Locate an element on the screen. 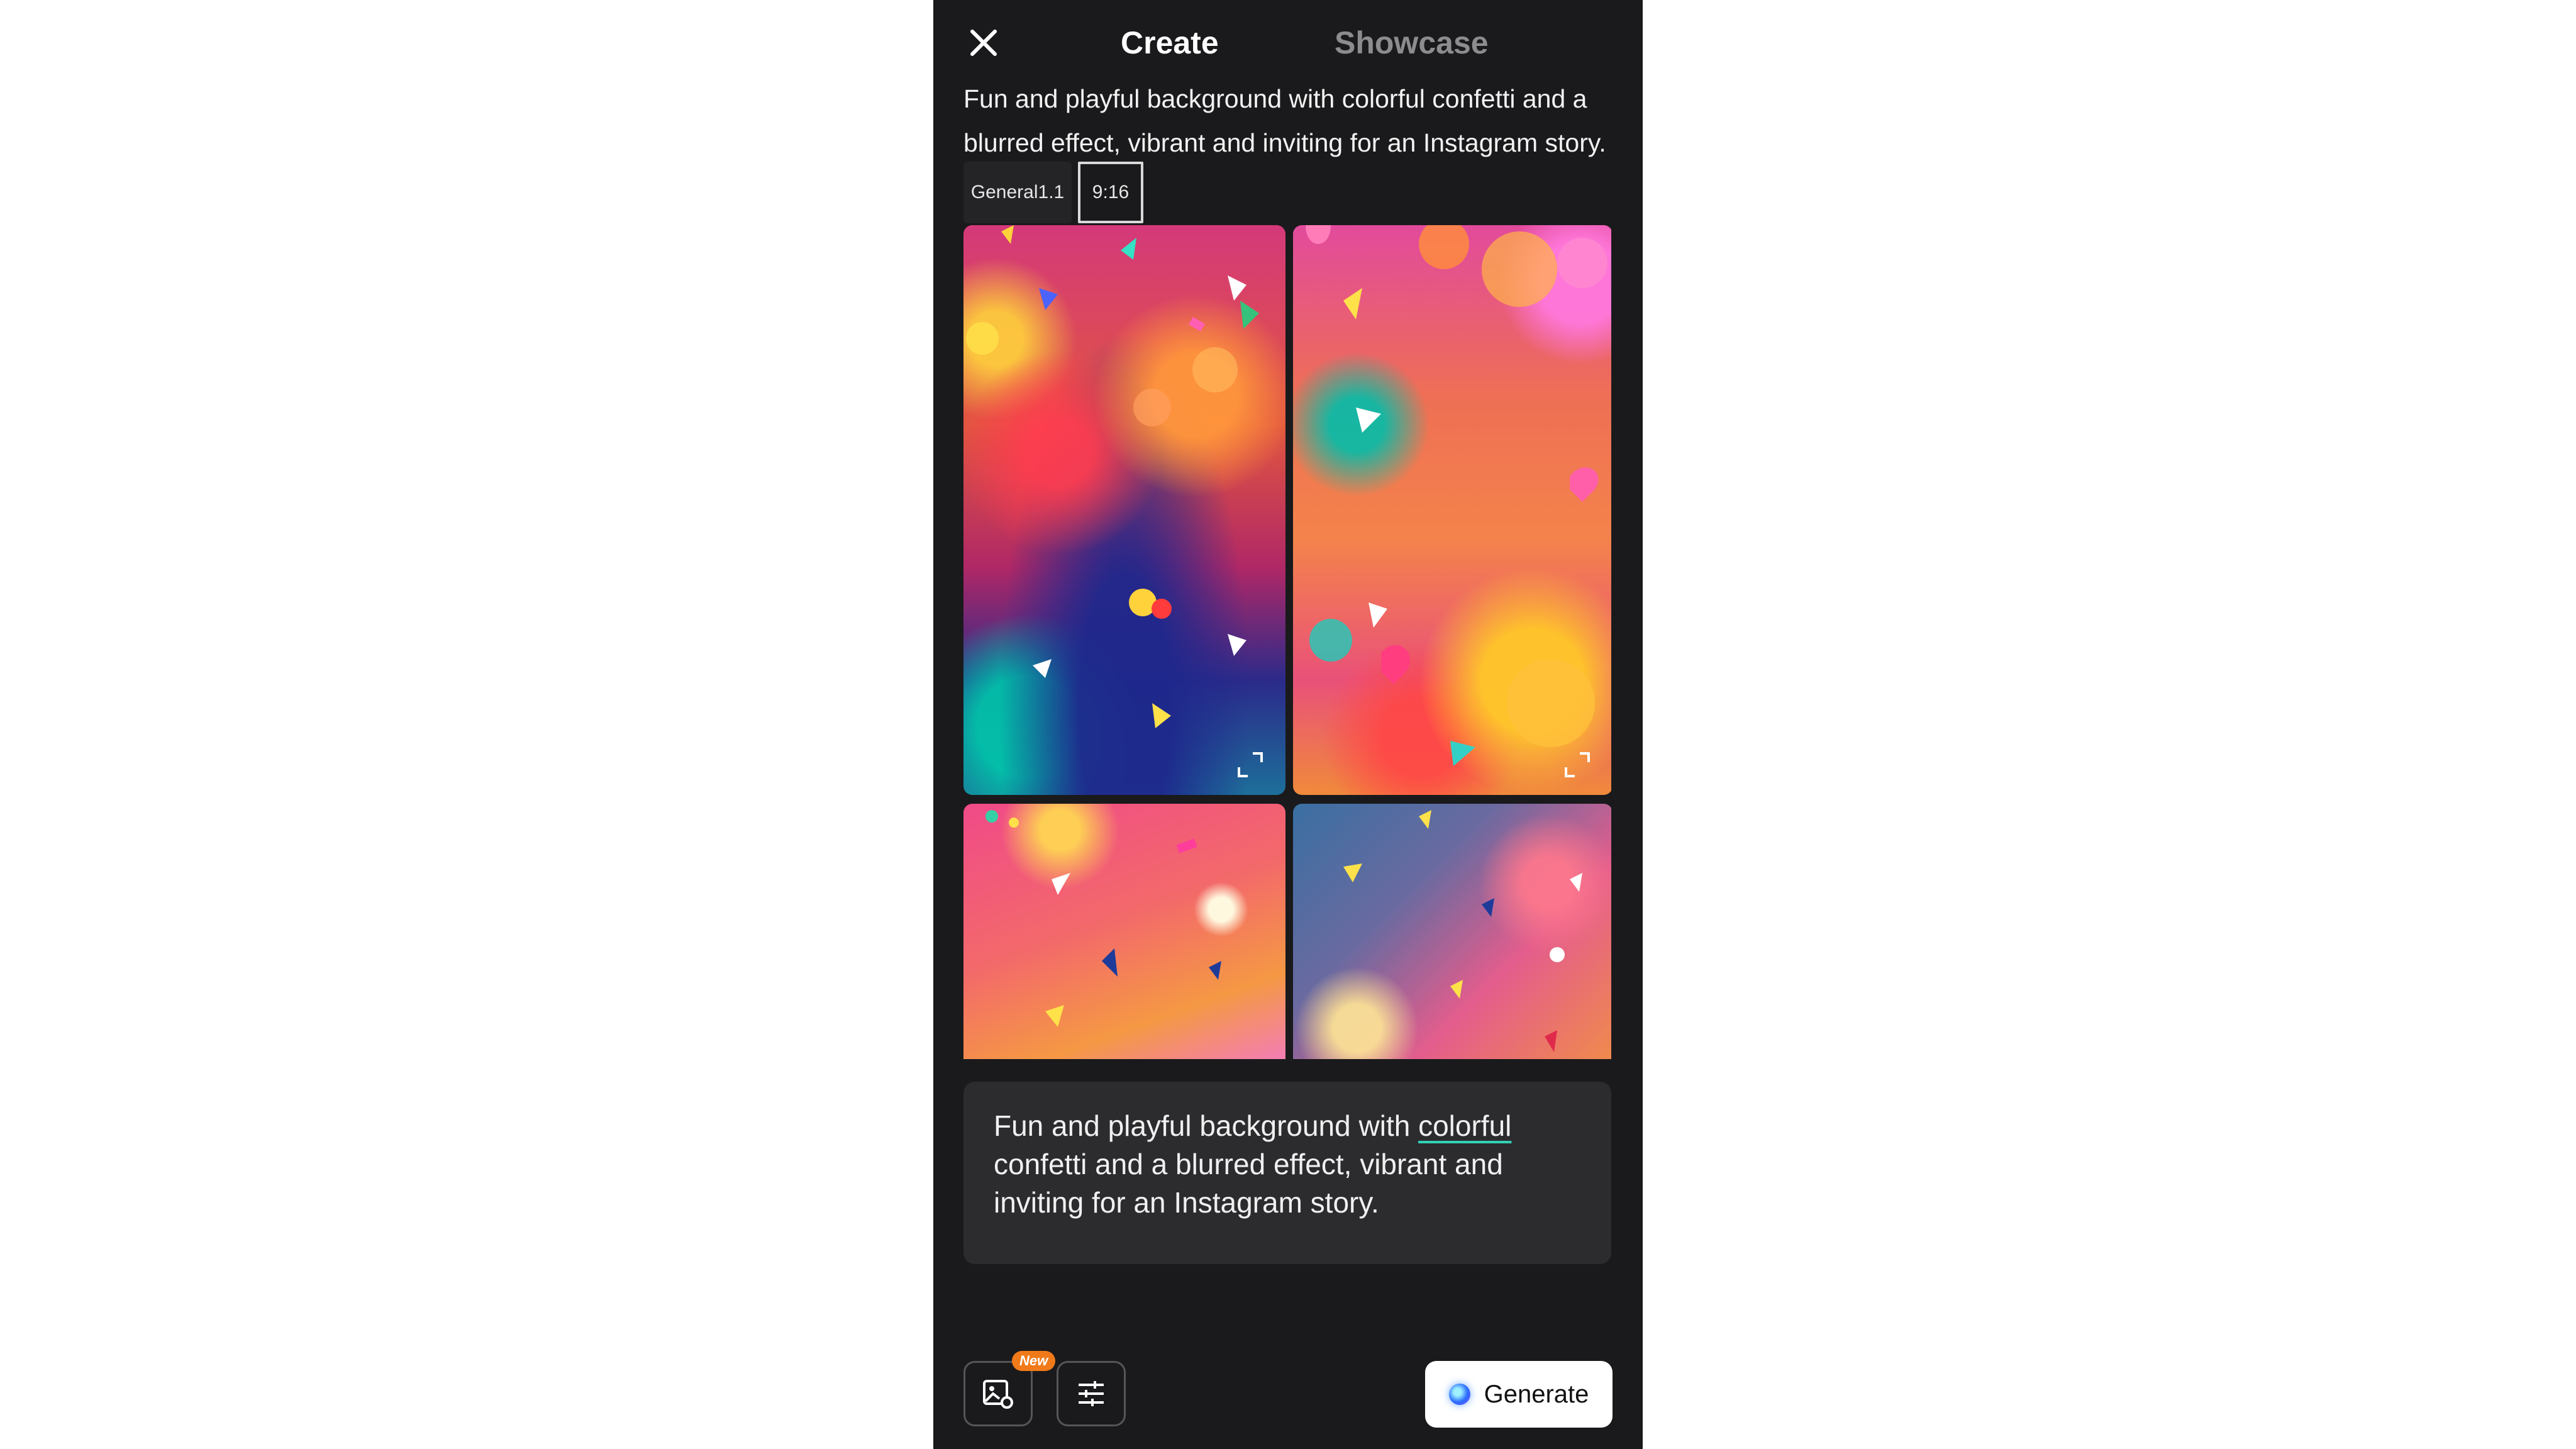  tab-create: Create is located at coordinates (1170, 43).